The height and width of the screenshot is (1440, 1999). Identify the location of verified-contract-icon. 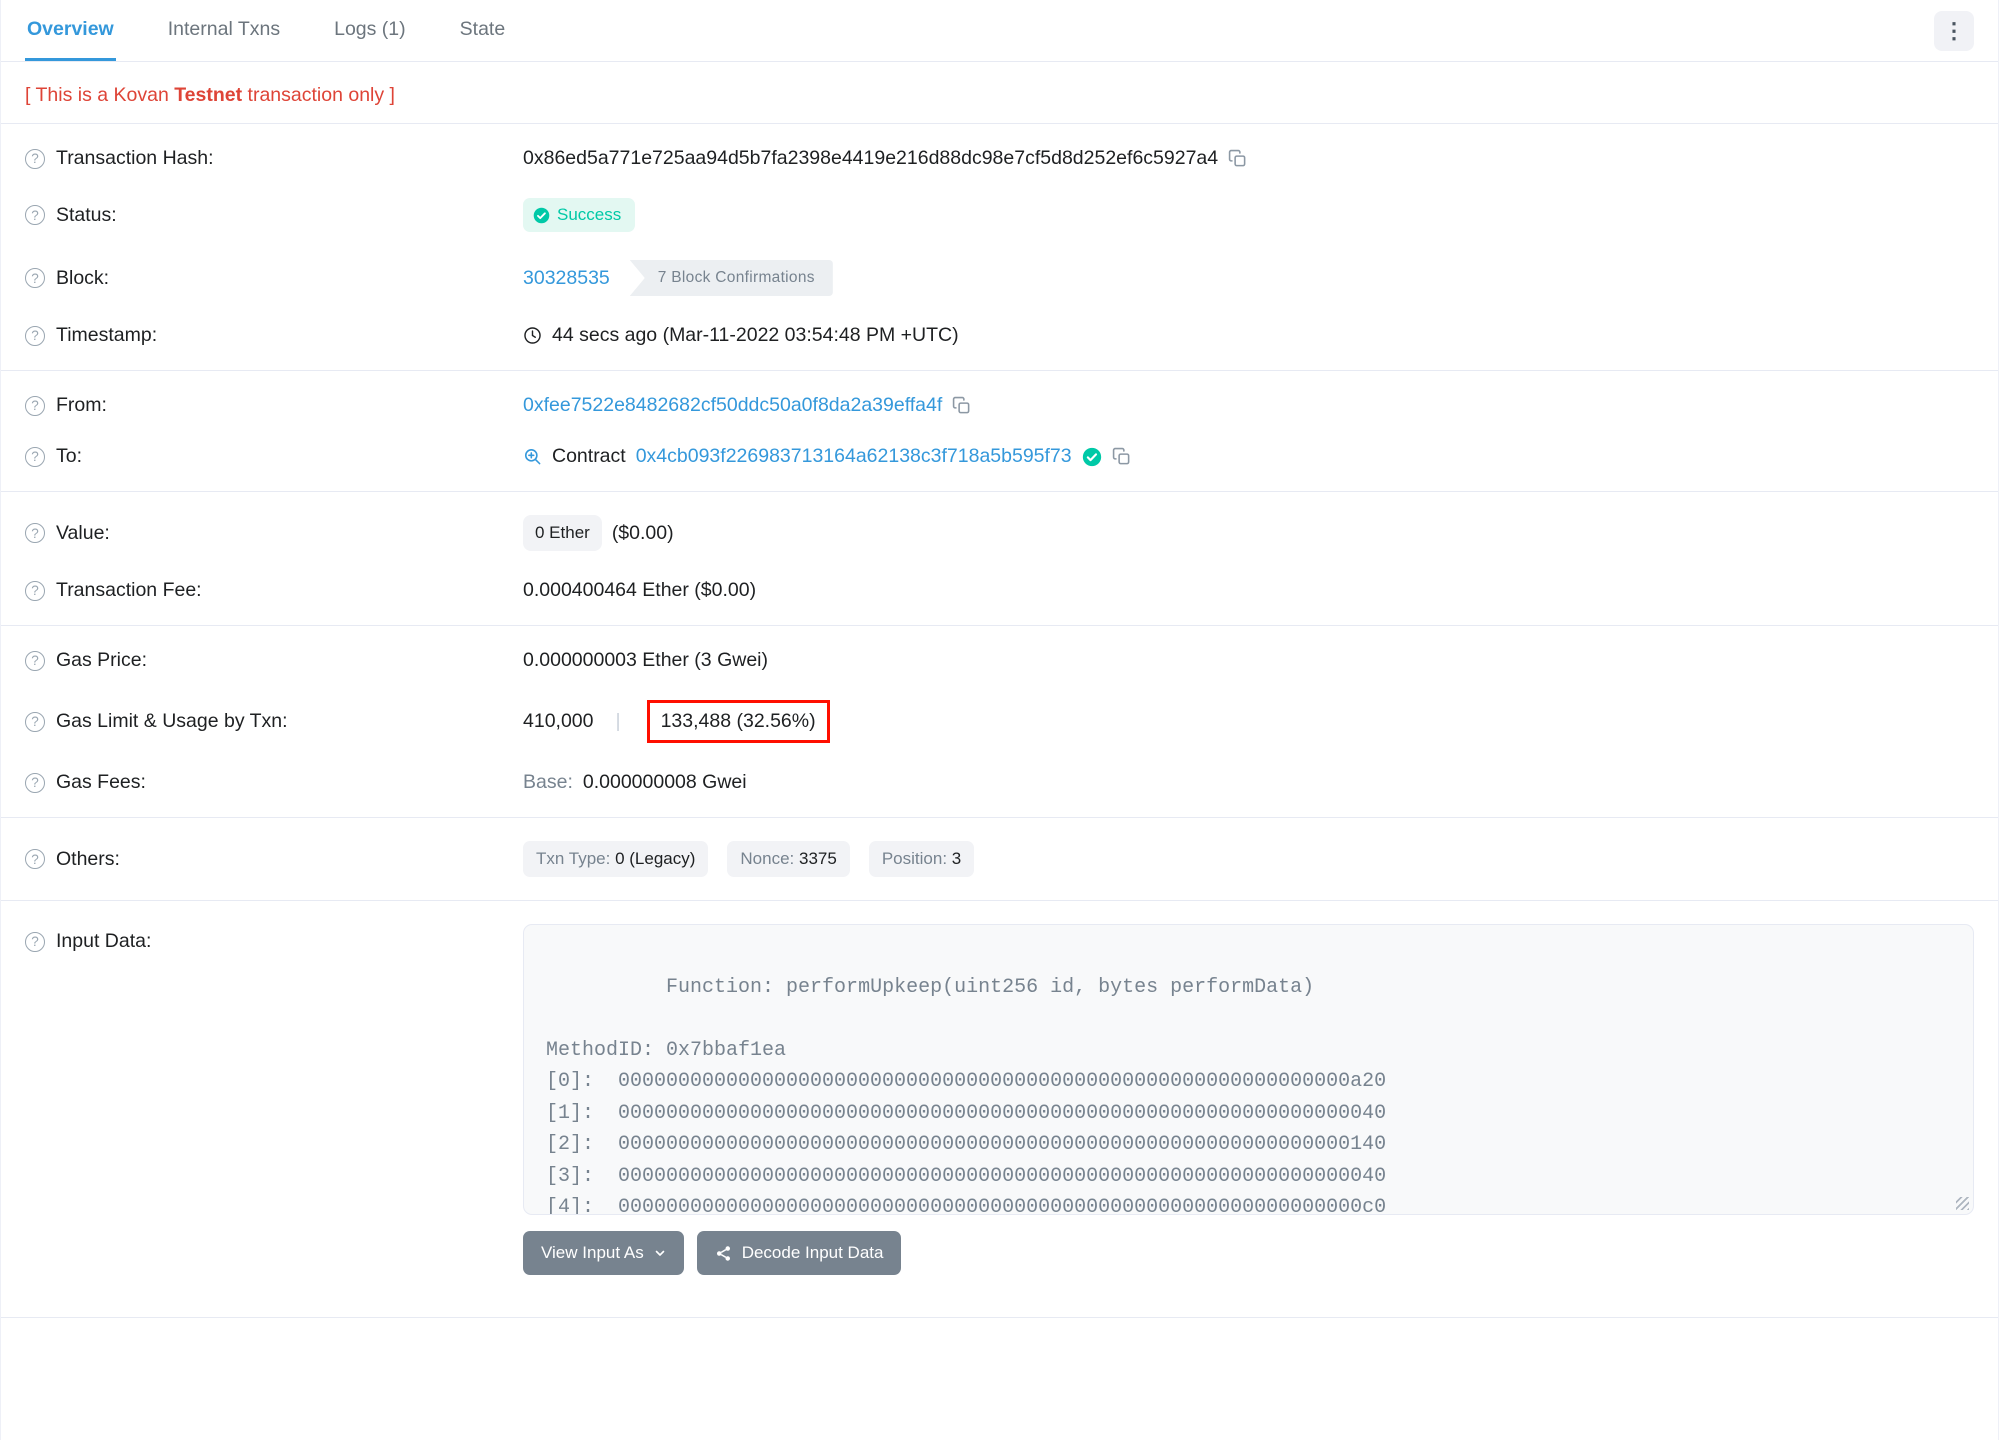
(1091, 456).